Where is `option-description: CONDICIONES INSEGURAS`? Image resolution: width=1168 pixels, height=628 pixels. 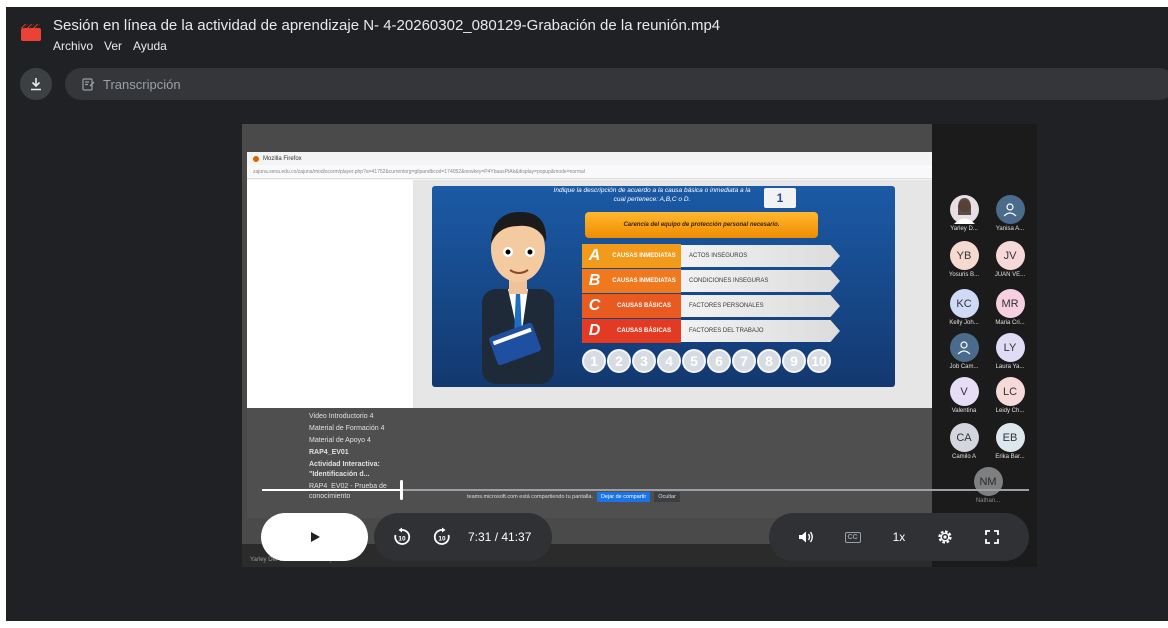
option-description: CONDICIONES INSEGURAS is located at coordinates (760, 281).